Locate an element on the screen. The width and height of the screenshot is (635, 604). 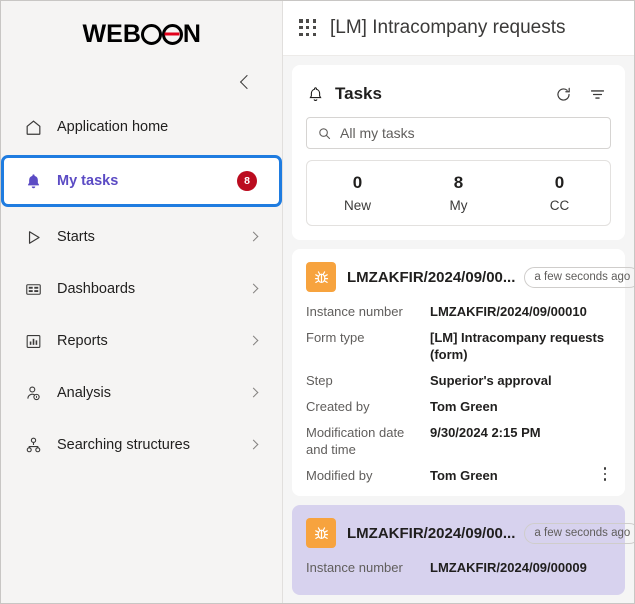
field-label: Form type is located at coordinates (335, 337).